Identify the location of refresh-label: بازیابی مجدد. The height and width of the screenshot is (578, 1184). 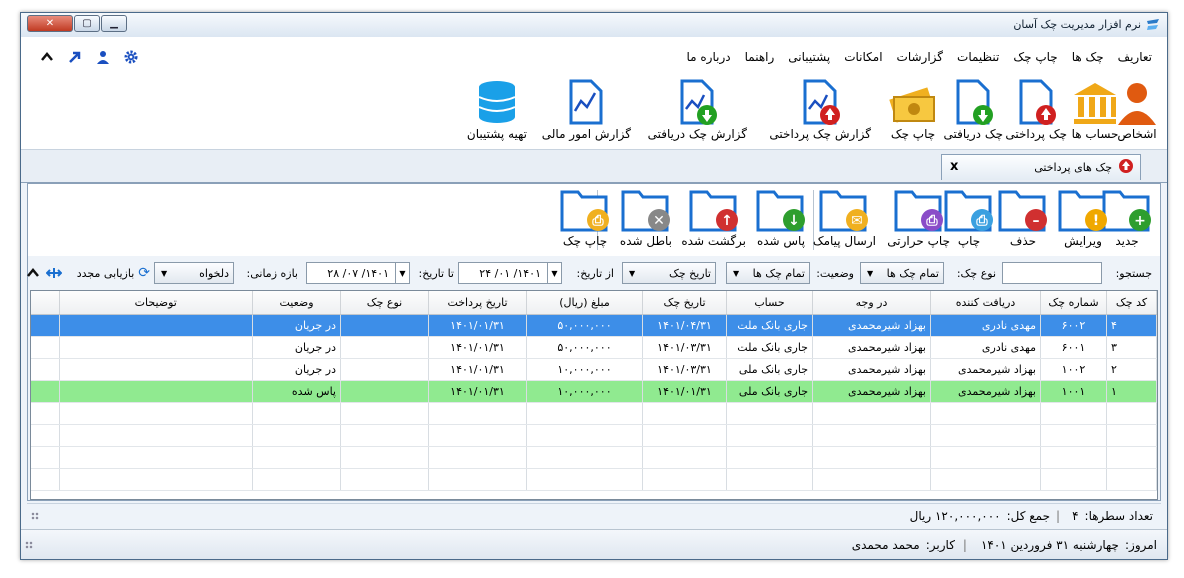
(105, 273).